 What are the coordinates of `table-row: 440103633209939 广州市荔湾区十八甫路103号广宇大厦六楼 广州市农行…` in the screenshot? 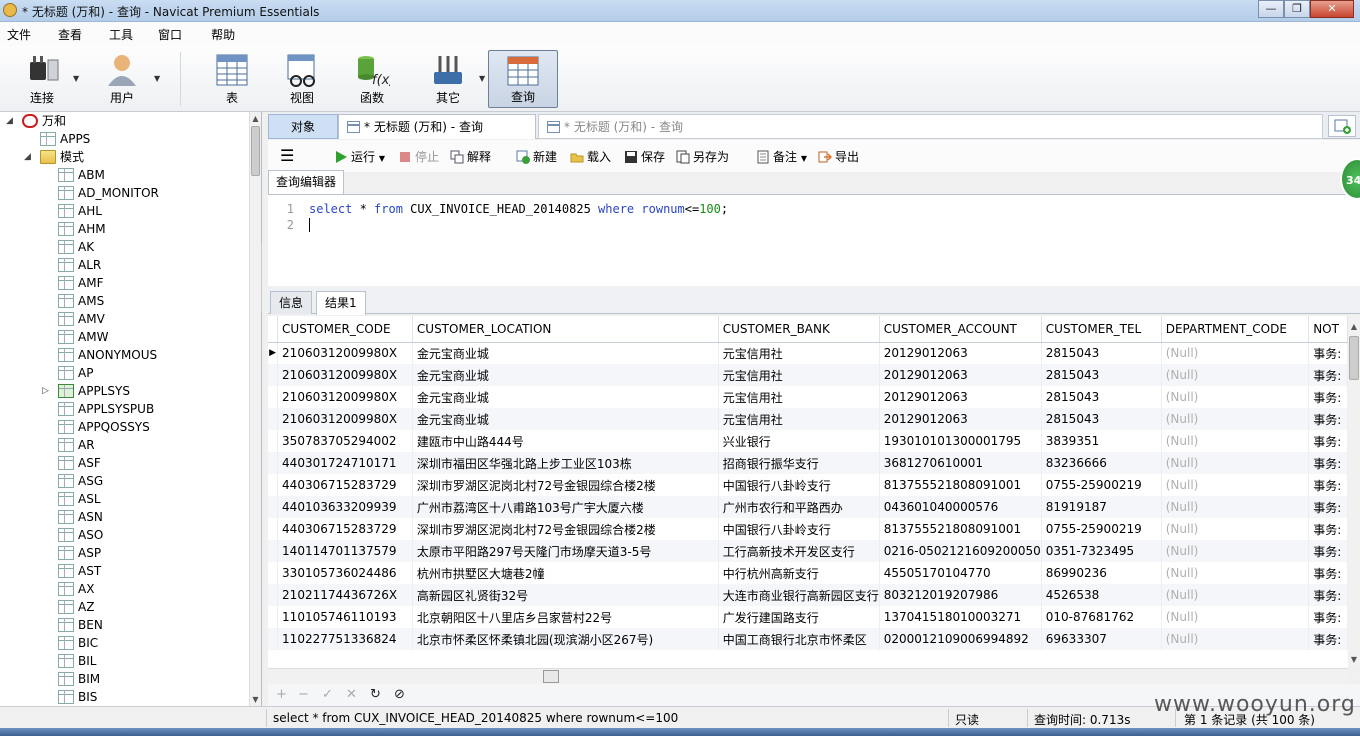 It's located at (808, 507).